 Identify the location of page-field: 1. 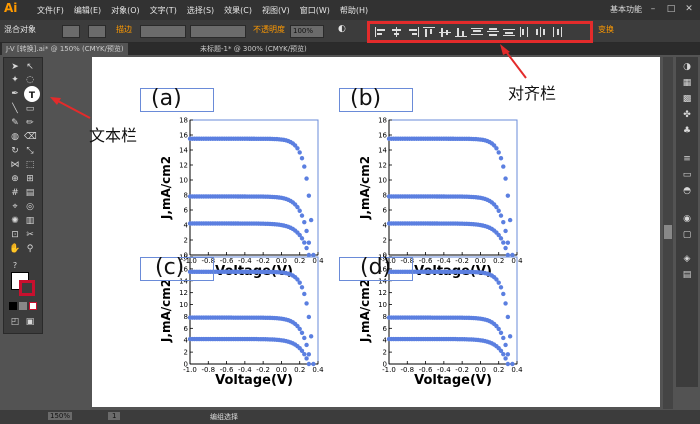
(114, 416).